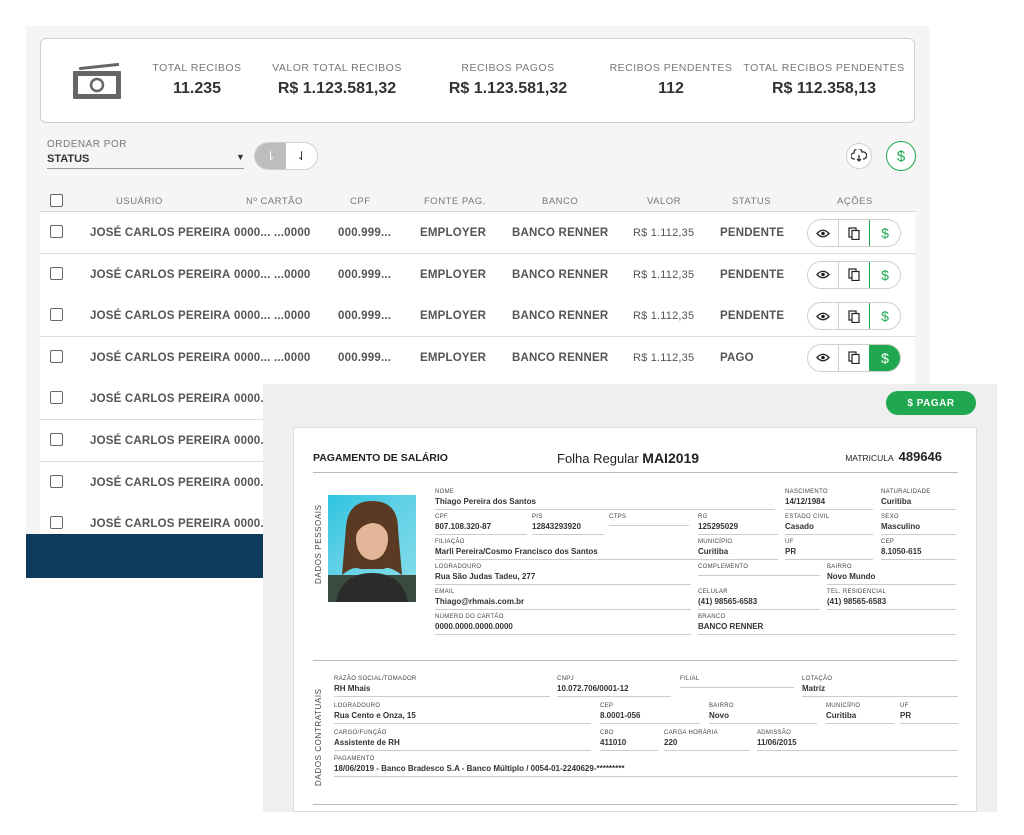 This screenshot has height=835, width=1024. Describe the element at coordinates (691, 733) in the screenshot. I see `field-label: CARGA HORÁRIA` at that location.